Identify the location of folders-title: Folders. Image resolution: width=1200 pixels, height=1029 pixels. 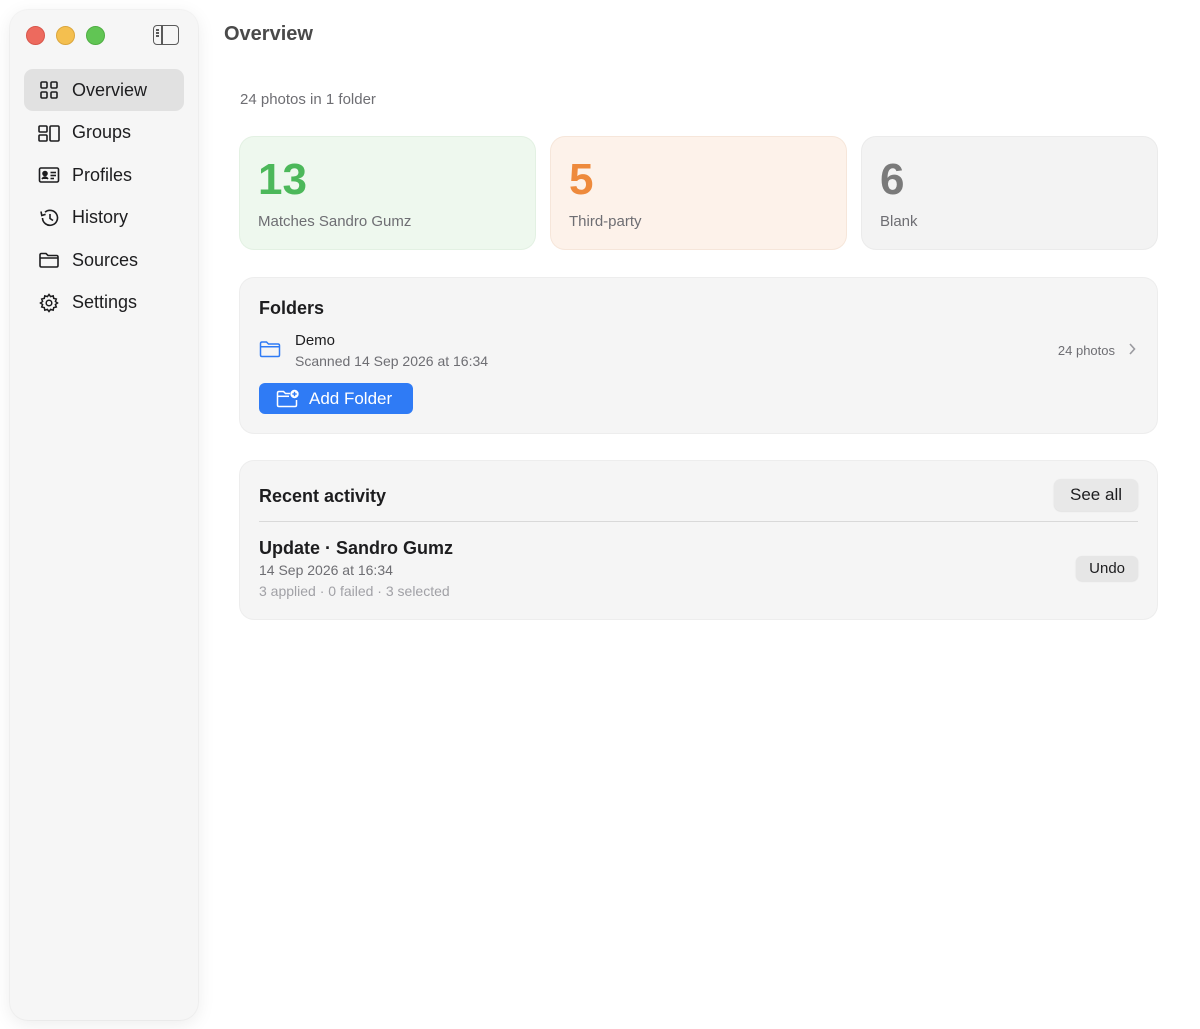
(292, 308).